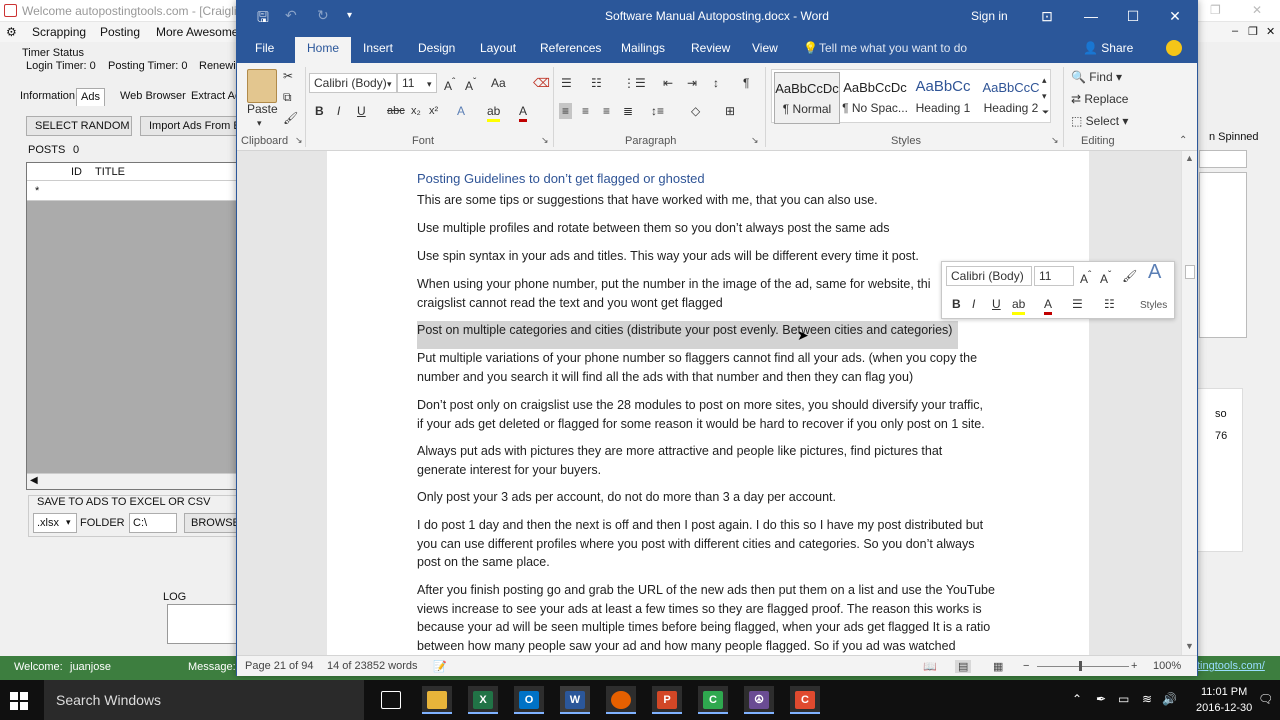  I want to click on styles-more-icon: ⏷, so click(1045, 112).